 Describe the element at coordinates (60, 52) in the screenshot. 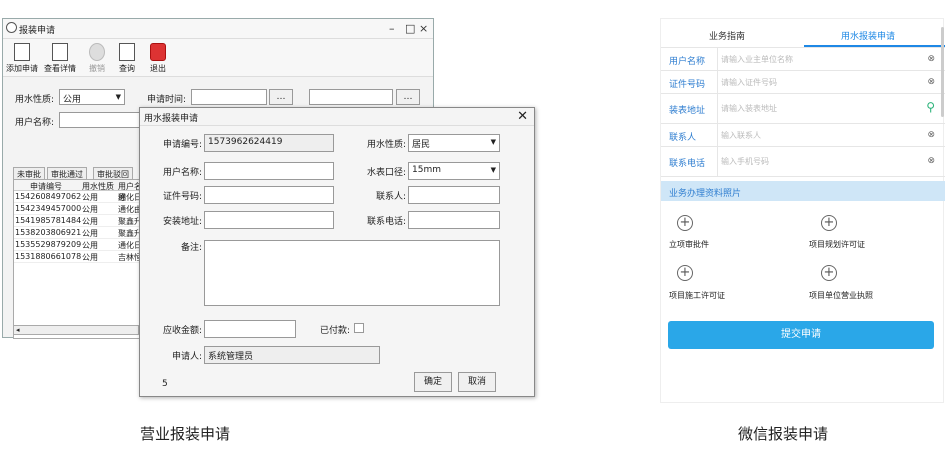

I see `details-icon` at that location.